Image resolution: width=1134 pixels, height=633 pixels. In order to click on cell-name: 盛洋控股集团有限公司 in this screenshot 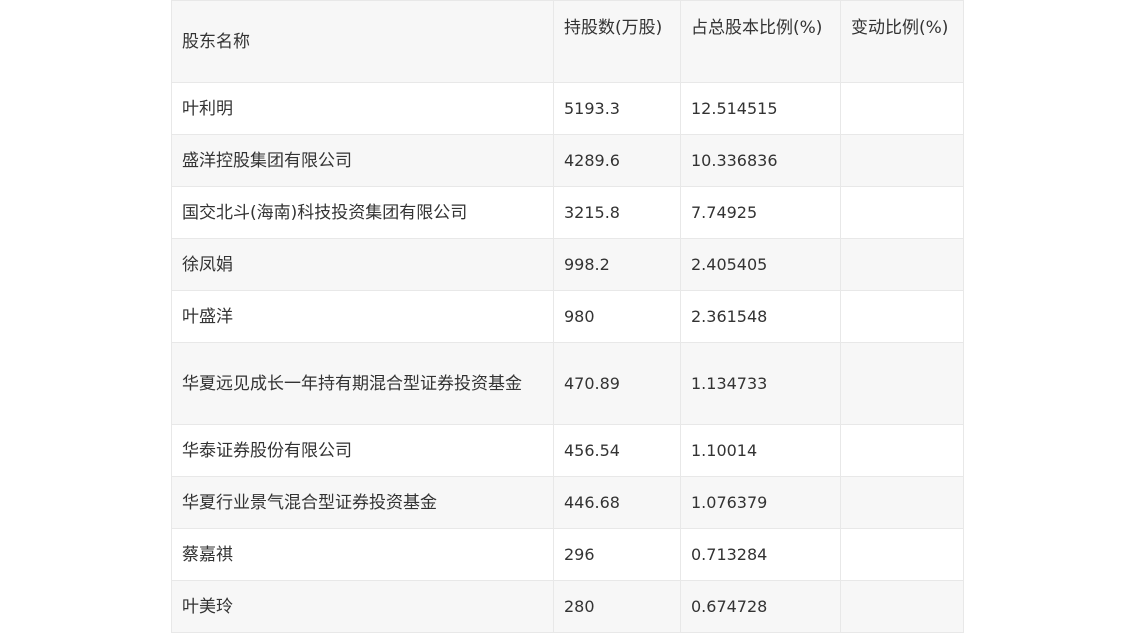, I will do `click(362, 160)`.